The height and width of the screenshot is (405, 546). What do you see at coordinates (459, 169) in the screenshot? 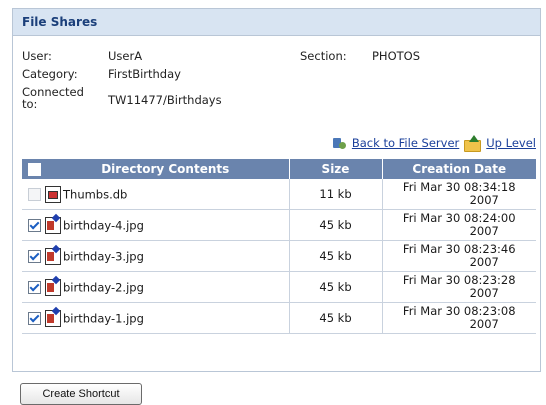
I see `column-header-creation-date: Creation Date` at bounding box center [459, 169].